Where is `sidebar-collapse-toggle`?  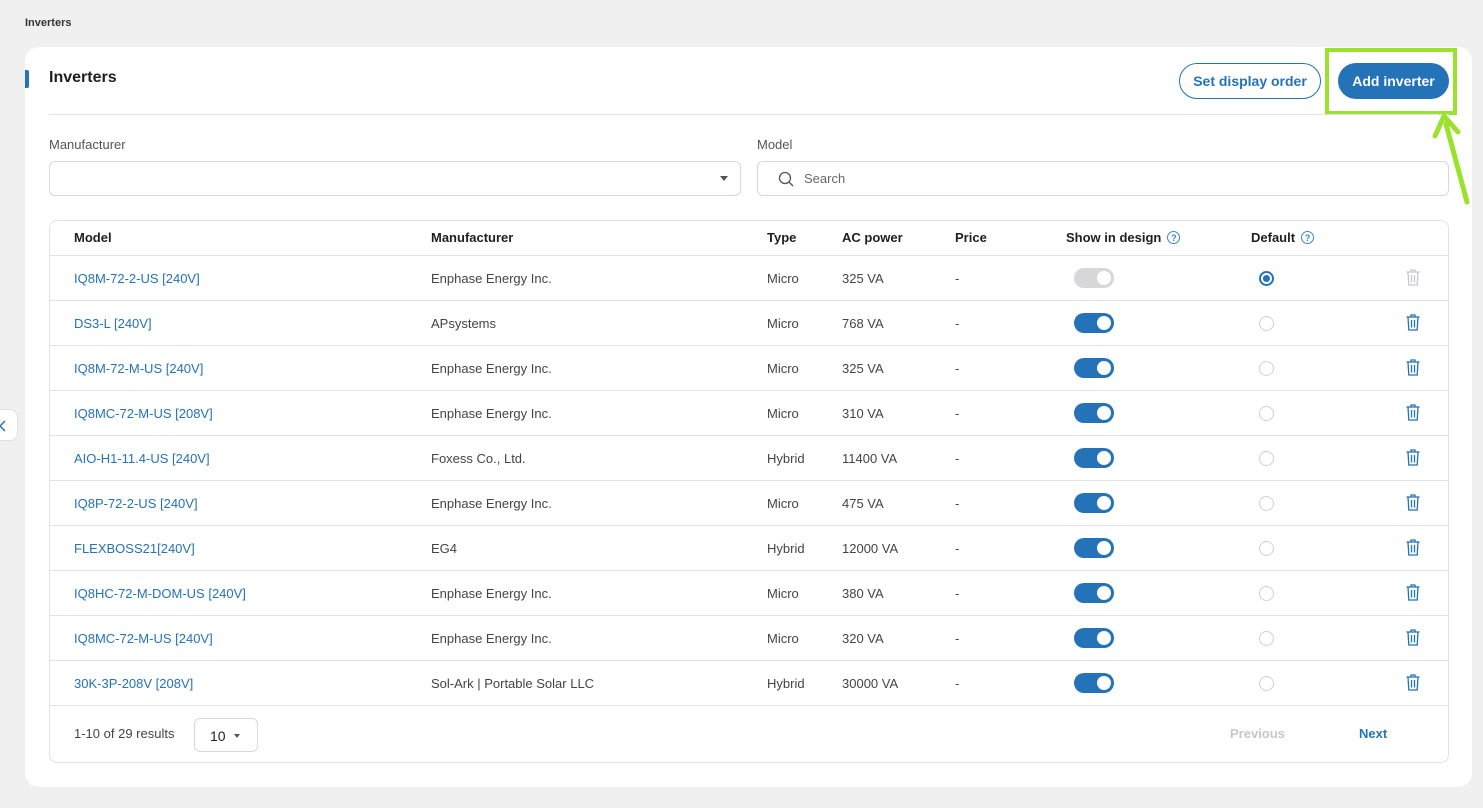
sidebar-collapse-toggle is located at coordinates (9, 425).